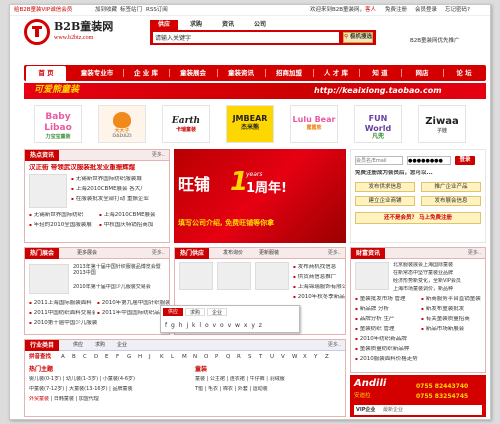  Describe the element at coordinates (193, 73) in the screenshot. I see `nav-item-expo: 童装展会` at that location.